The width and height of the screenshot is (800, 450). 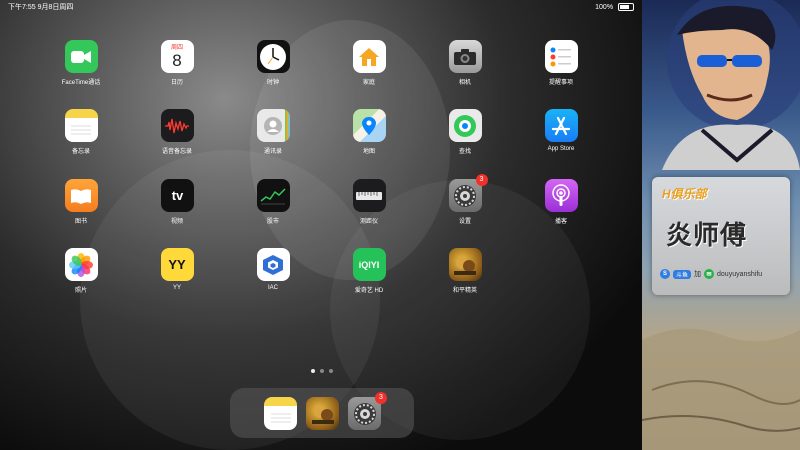 What do you see at coordinates (604, 7) in the screenshot?
I see `battery-percent: 100%` at bounding box center [604, 7].